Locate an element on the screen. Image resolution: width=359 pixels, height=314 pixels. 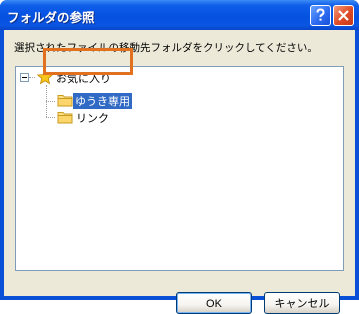
cancel-button: キャンセル is located at coordinates (302, 303).